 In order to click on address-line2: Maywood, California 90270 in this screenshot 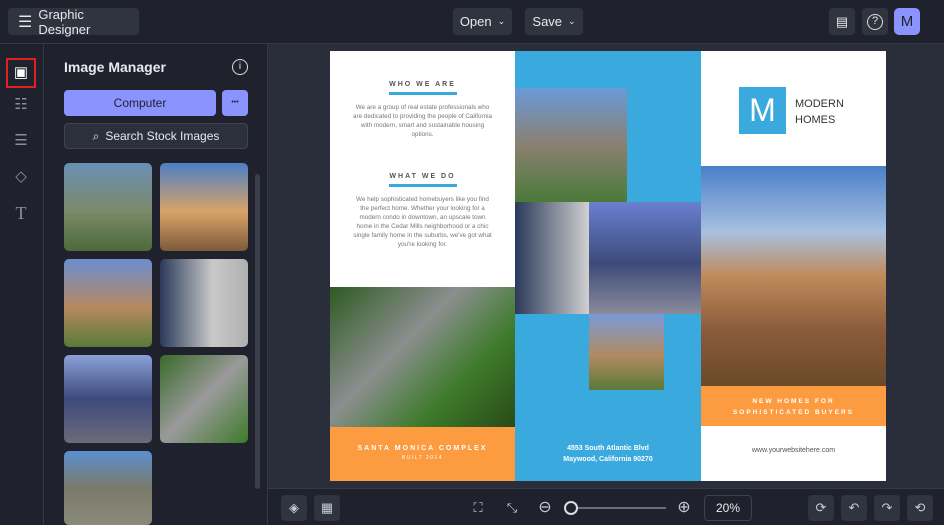, I will do `click(608, 459)`.